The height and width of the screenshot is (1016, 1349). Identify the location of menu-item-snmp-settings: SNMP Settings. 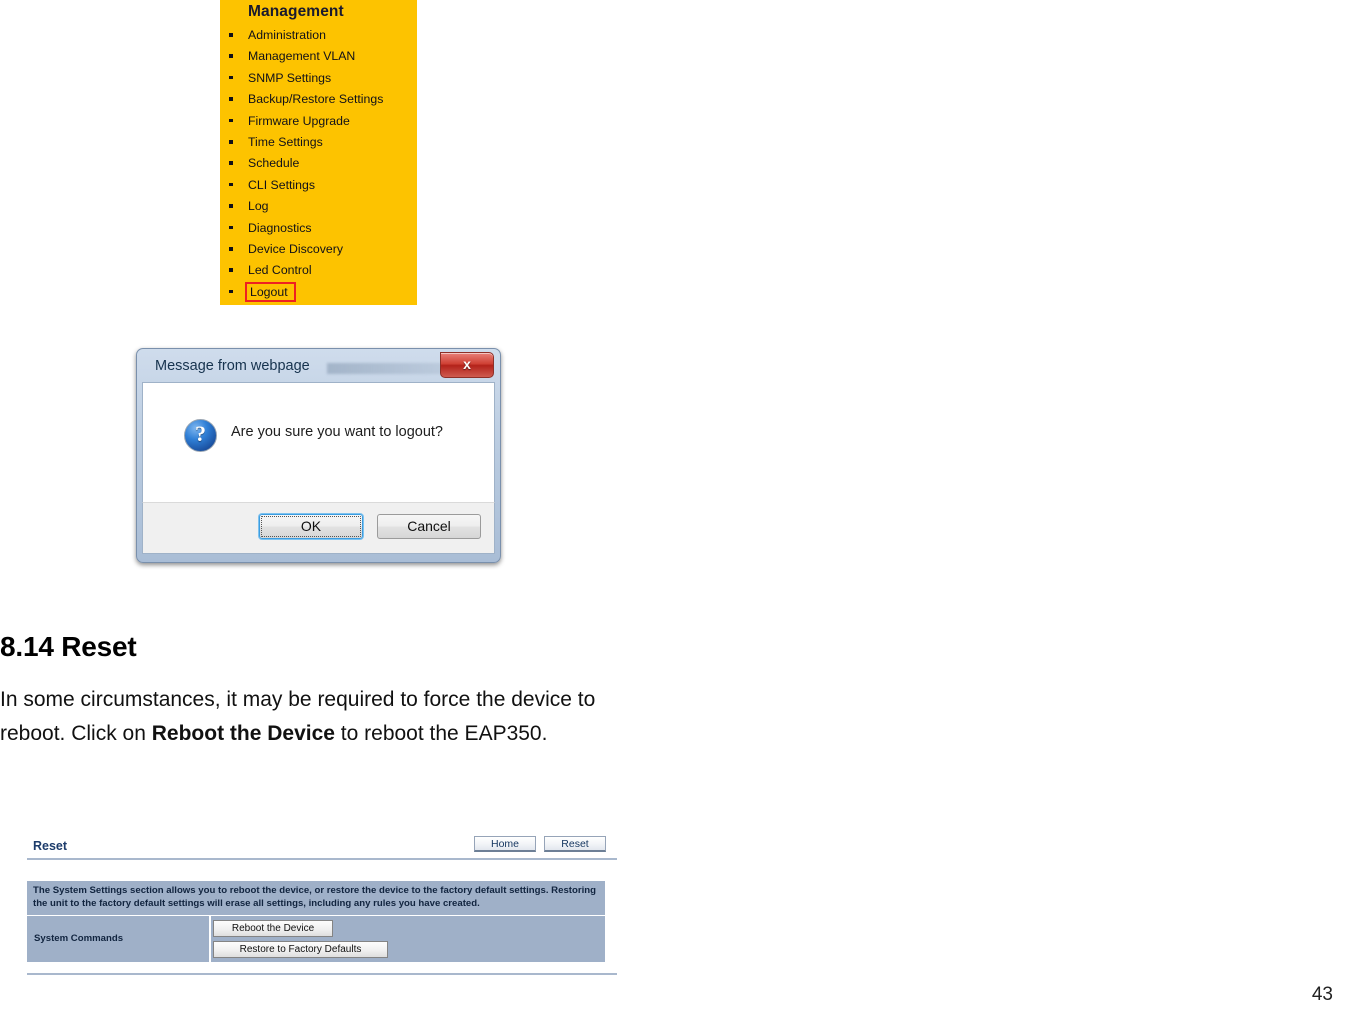
(318, 78).